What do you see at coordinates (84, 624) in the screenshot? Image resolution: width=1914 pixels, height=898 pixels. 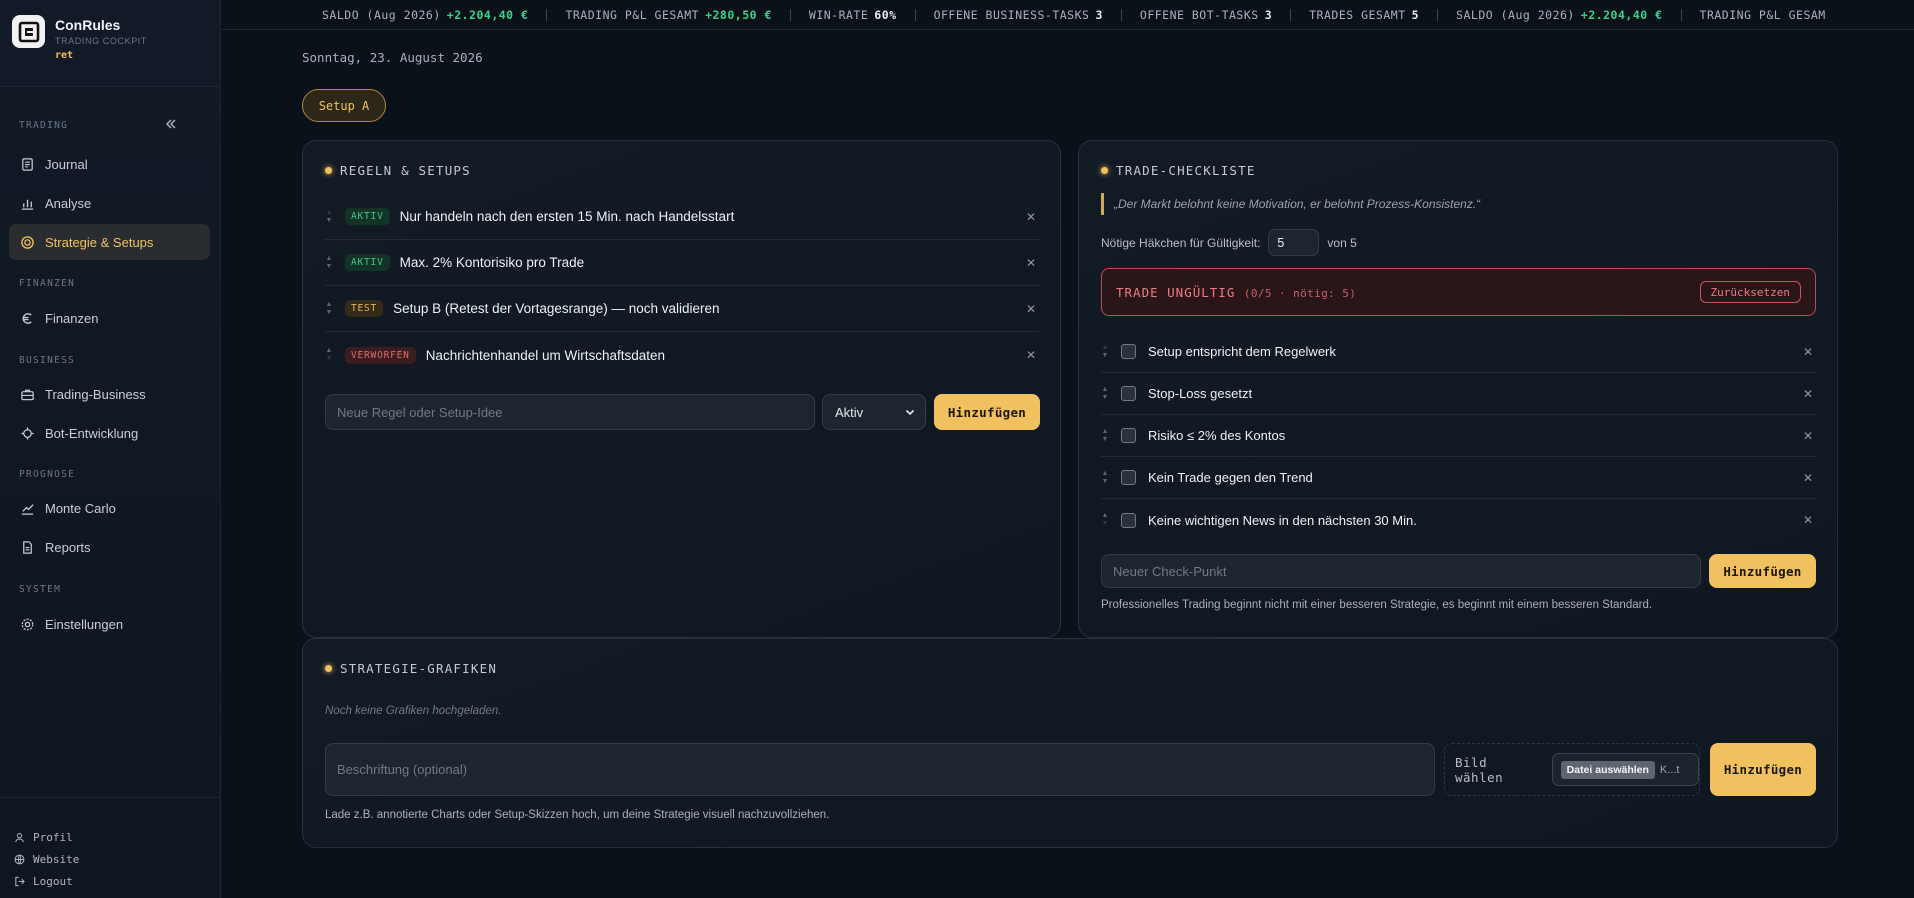 I see `sidebar-item-label: Einstellungen` at bounding box center [84, 624].